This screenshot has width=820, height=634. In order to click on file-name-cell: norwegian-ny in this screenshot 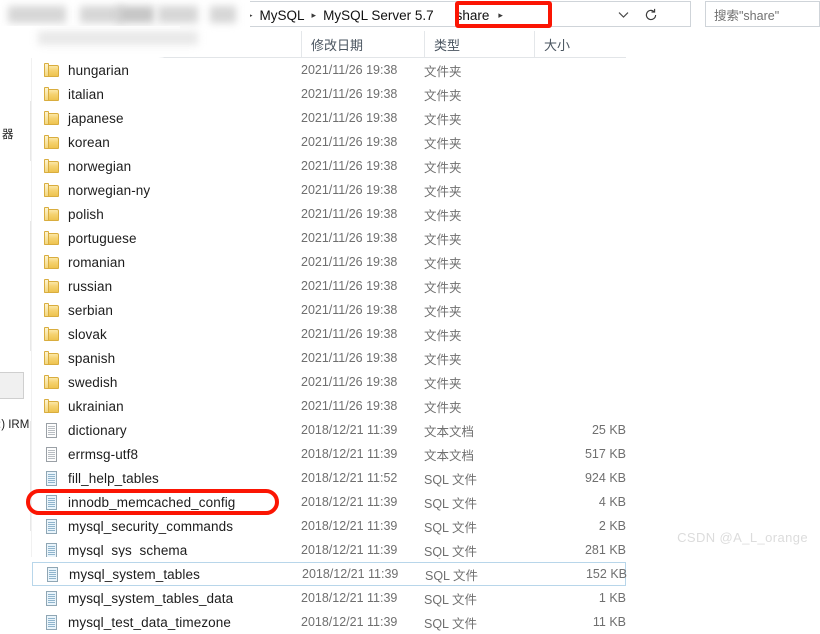, I will do `click(166, 190)`.